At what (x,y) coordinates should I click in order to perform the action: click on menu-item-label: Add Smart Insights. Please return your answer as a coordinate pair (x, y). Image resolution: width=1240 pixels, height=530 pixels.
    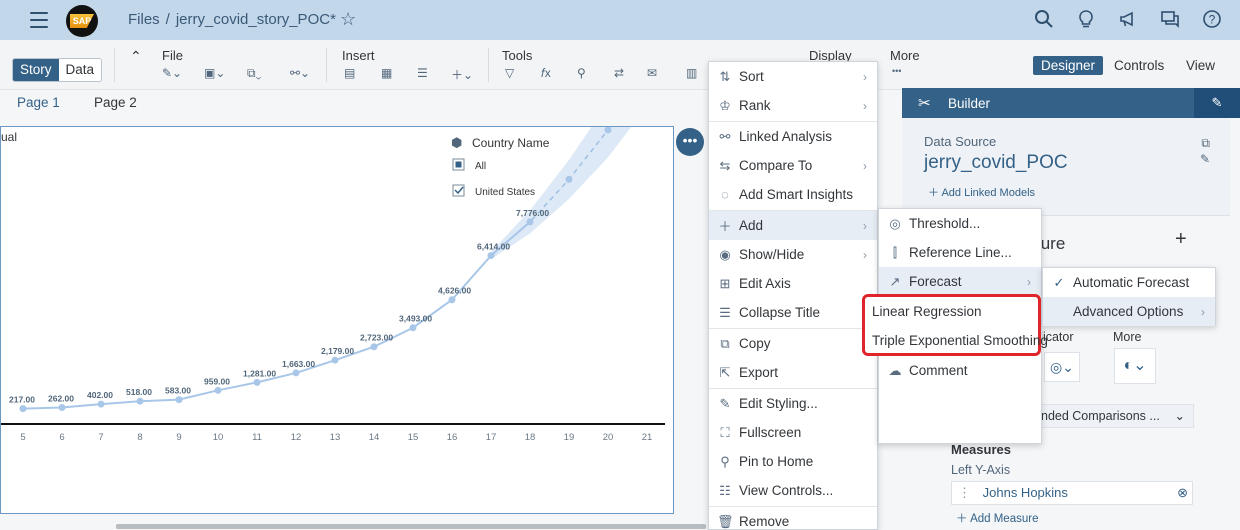
    Looking at the image, I should click on (796, 194).